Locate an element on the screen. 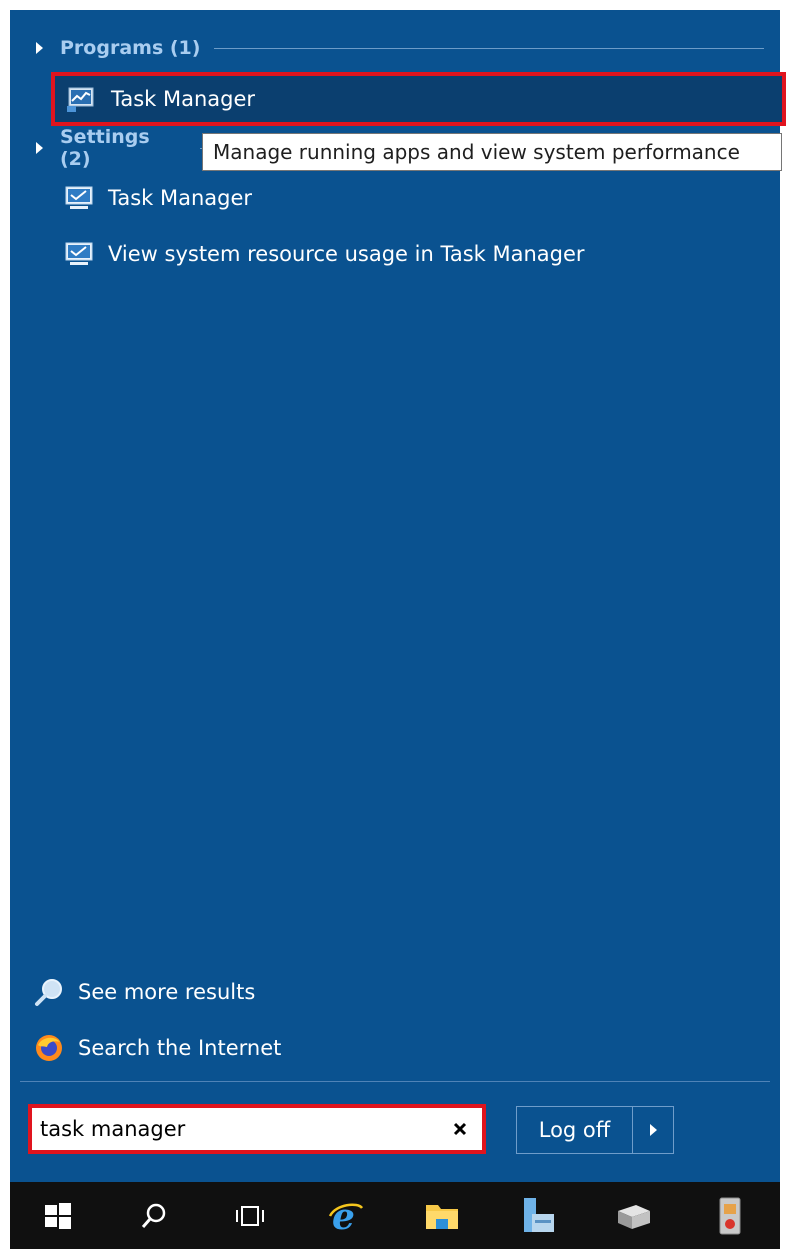 This screenshot has height=1249, width=801. file-explorer-icon is located at coordinates (442, 1216).